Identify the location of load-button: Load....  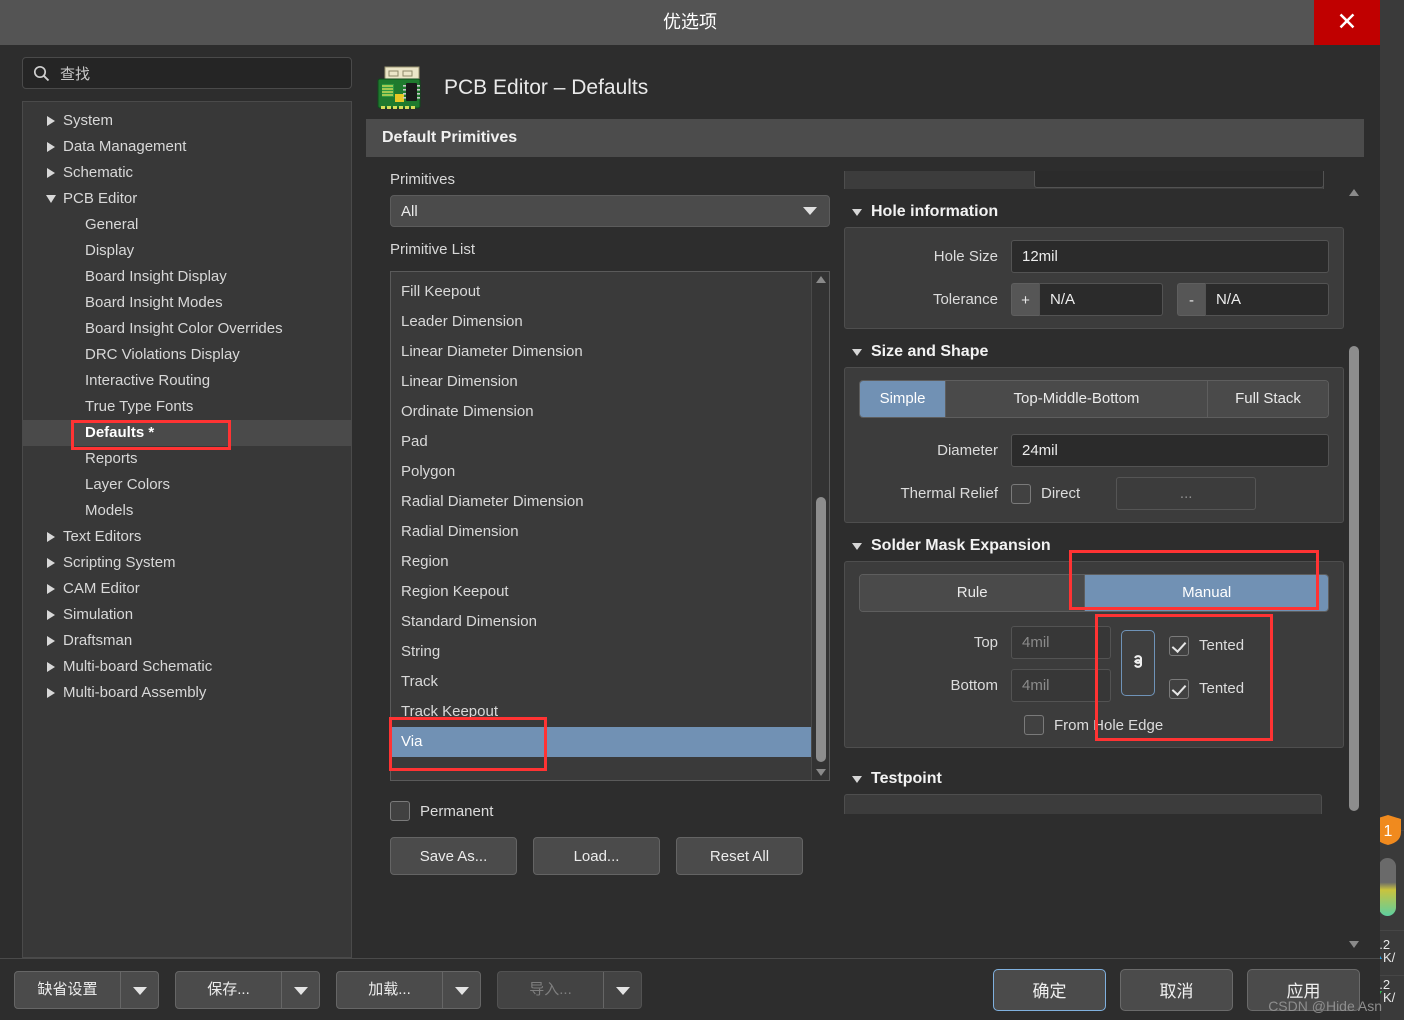
(596, 856).